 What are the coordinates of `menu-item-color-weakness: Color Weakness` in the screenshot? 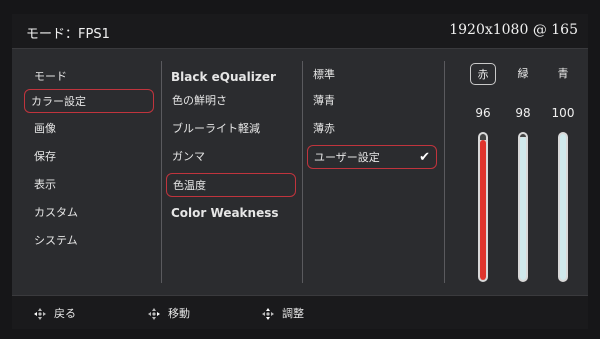 It's located at (232, 213).